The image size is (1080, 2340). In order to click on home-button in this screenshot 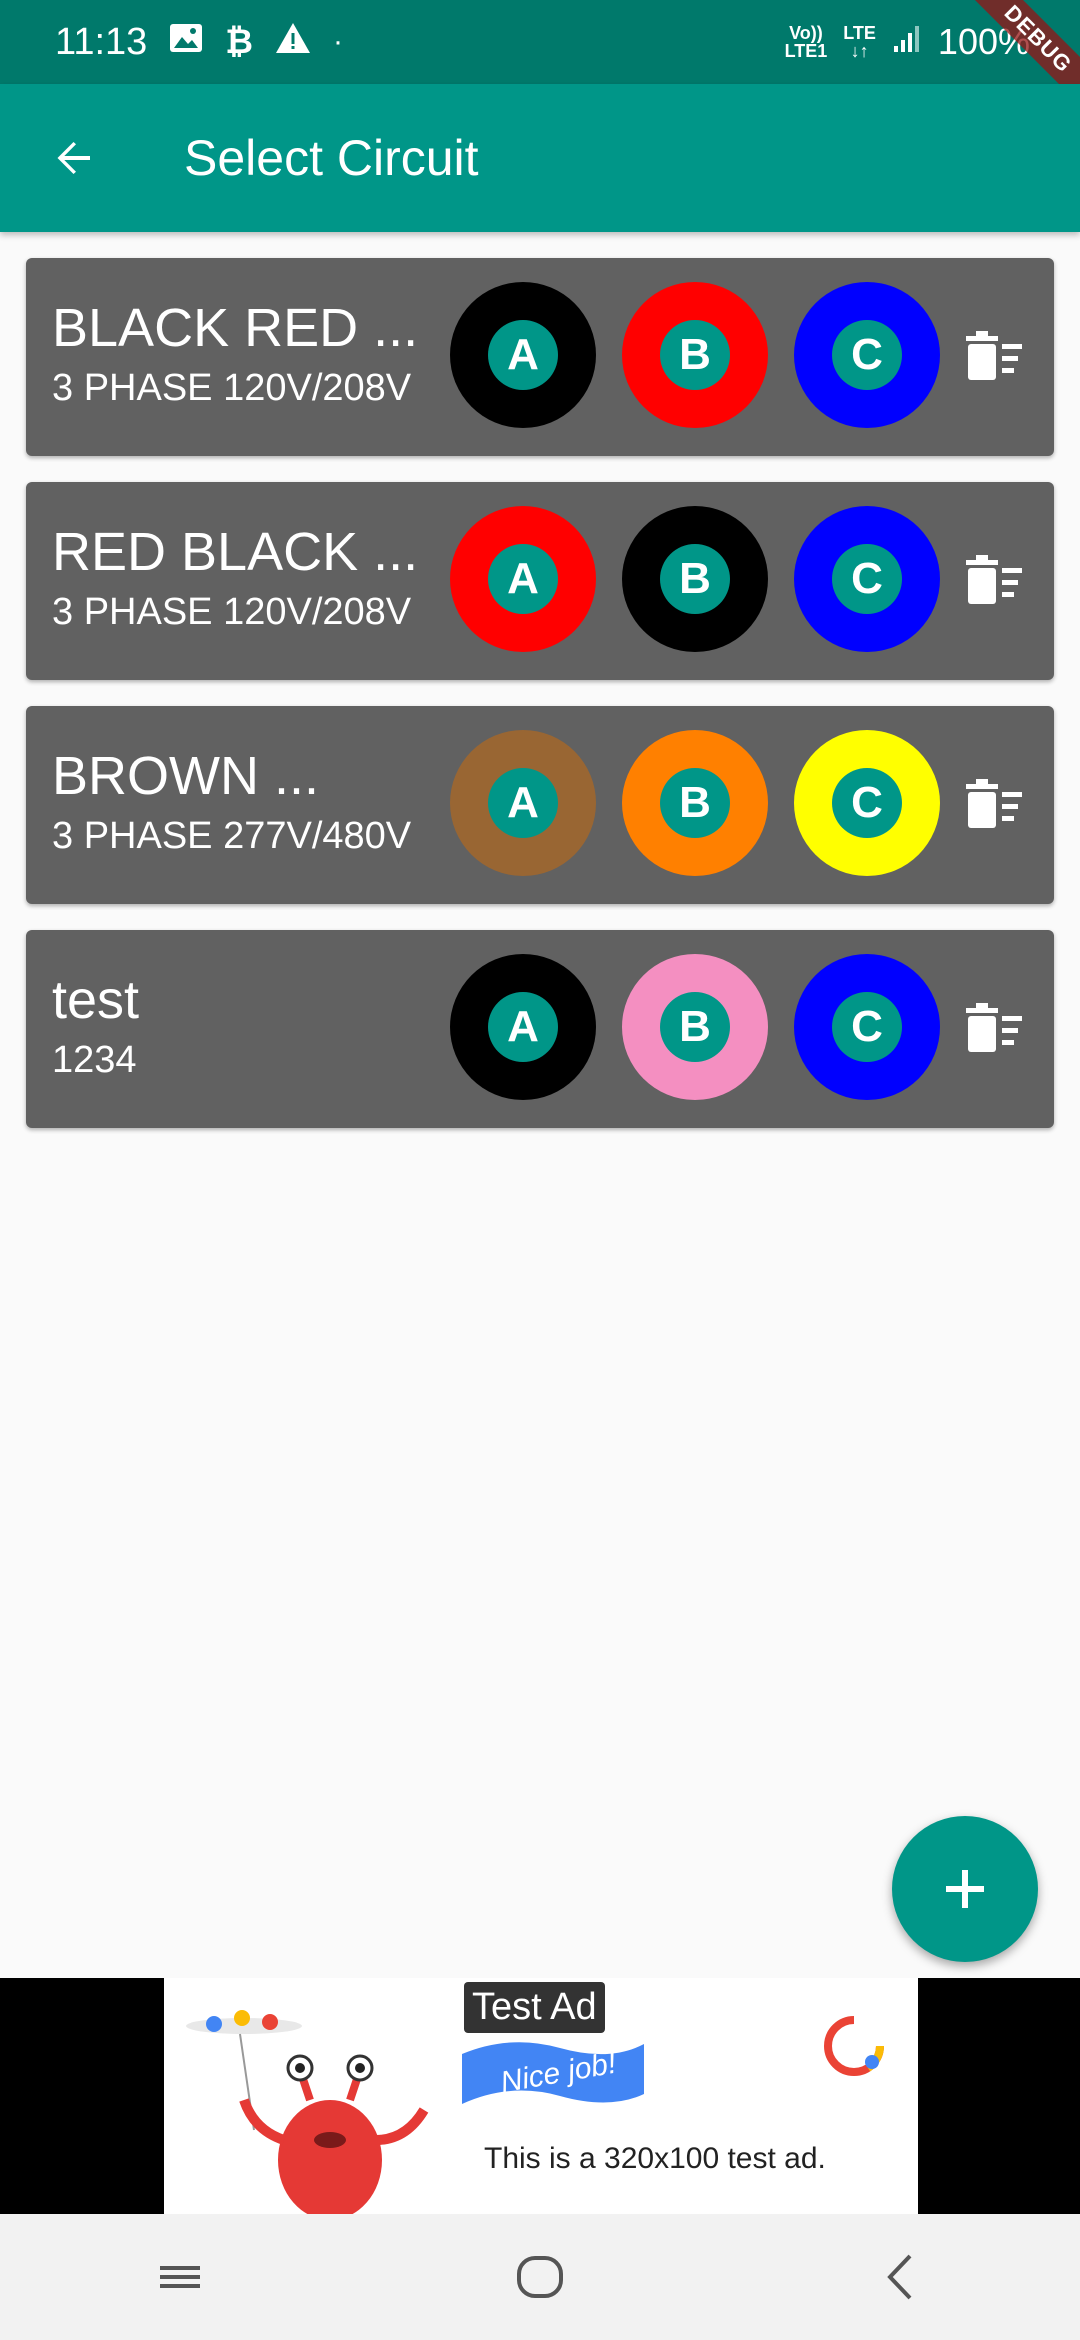, I will do `click(540, 2277)`.